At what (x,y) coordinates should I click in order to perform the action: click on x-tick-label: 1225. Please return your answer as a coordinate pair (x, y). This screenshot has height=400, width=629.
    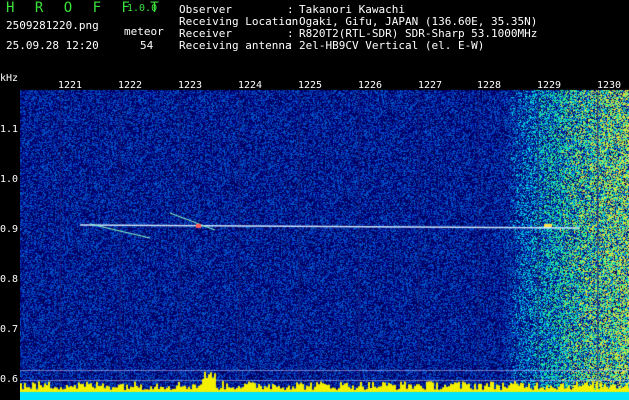
    Looking at the image, I should click on (310, 85).